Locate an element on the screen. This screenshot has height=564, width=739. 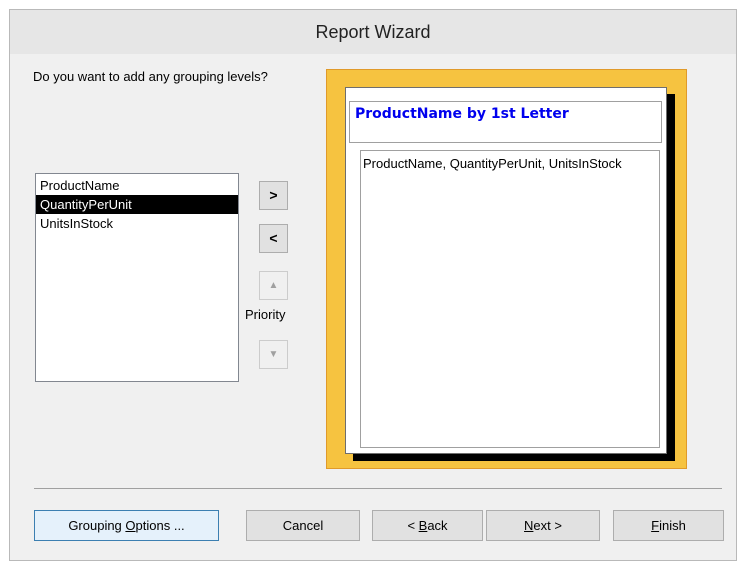
separator is located at coordinates (378, 488).